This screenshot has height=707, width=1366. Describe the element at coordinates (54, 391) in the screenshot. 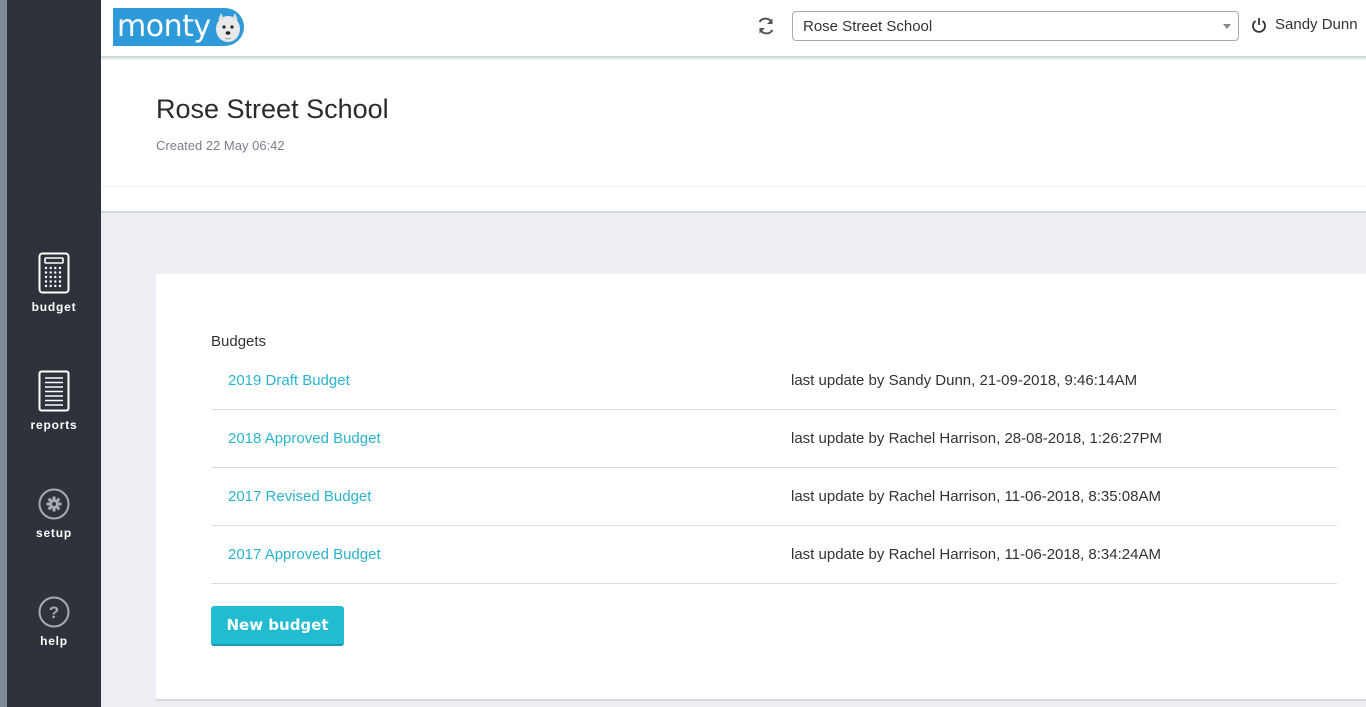

I see `document-icon` at that location.